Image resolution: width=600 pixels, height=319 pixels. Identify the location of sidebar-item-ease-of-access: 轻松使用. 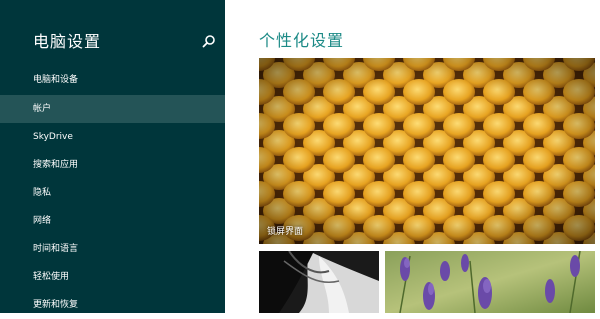
(112, 277).